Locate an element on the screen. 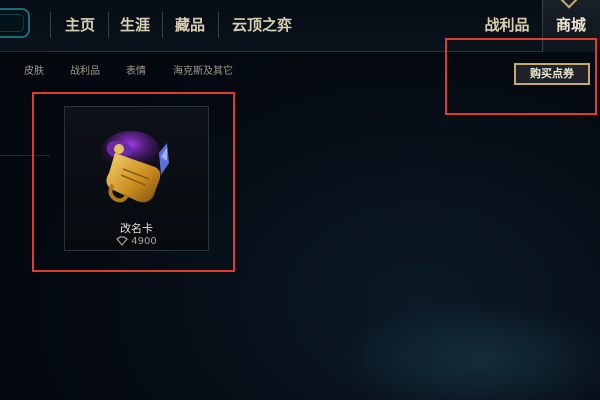 This screenshot has width=600, height=400. nav-career: 生涯 is located at coordinates (135, 25).